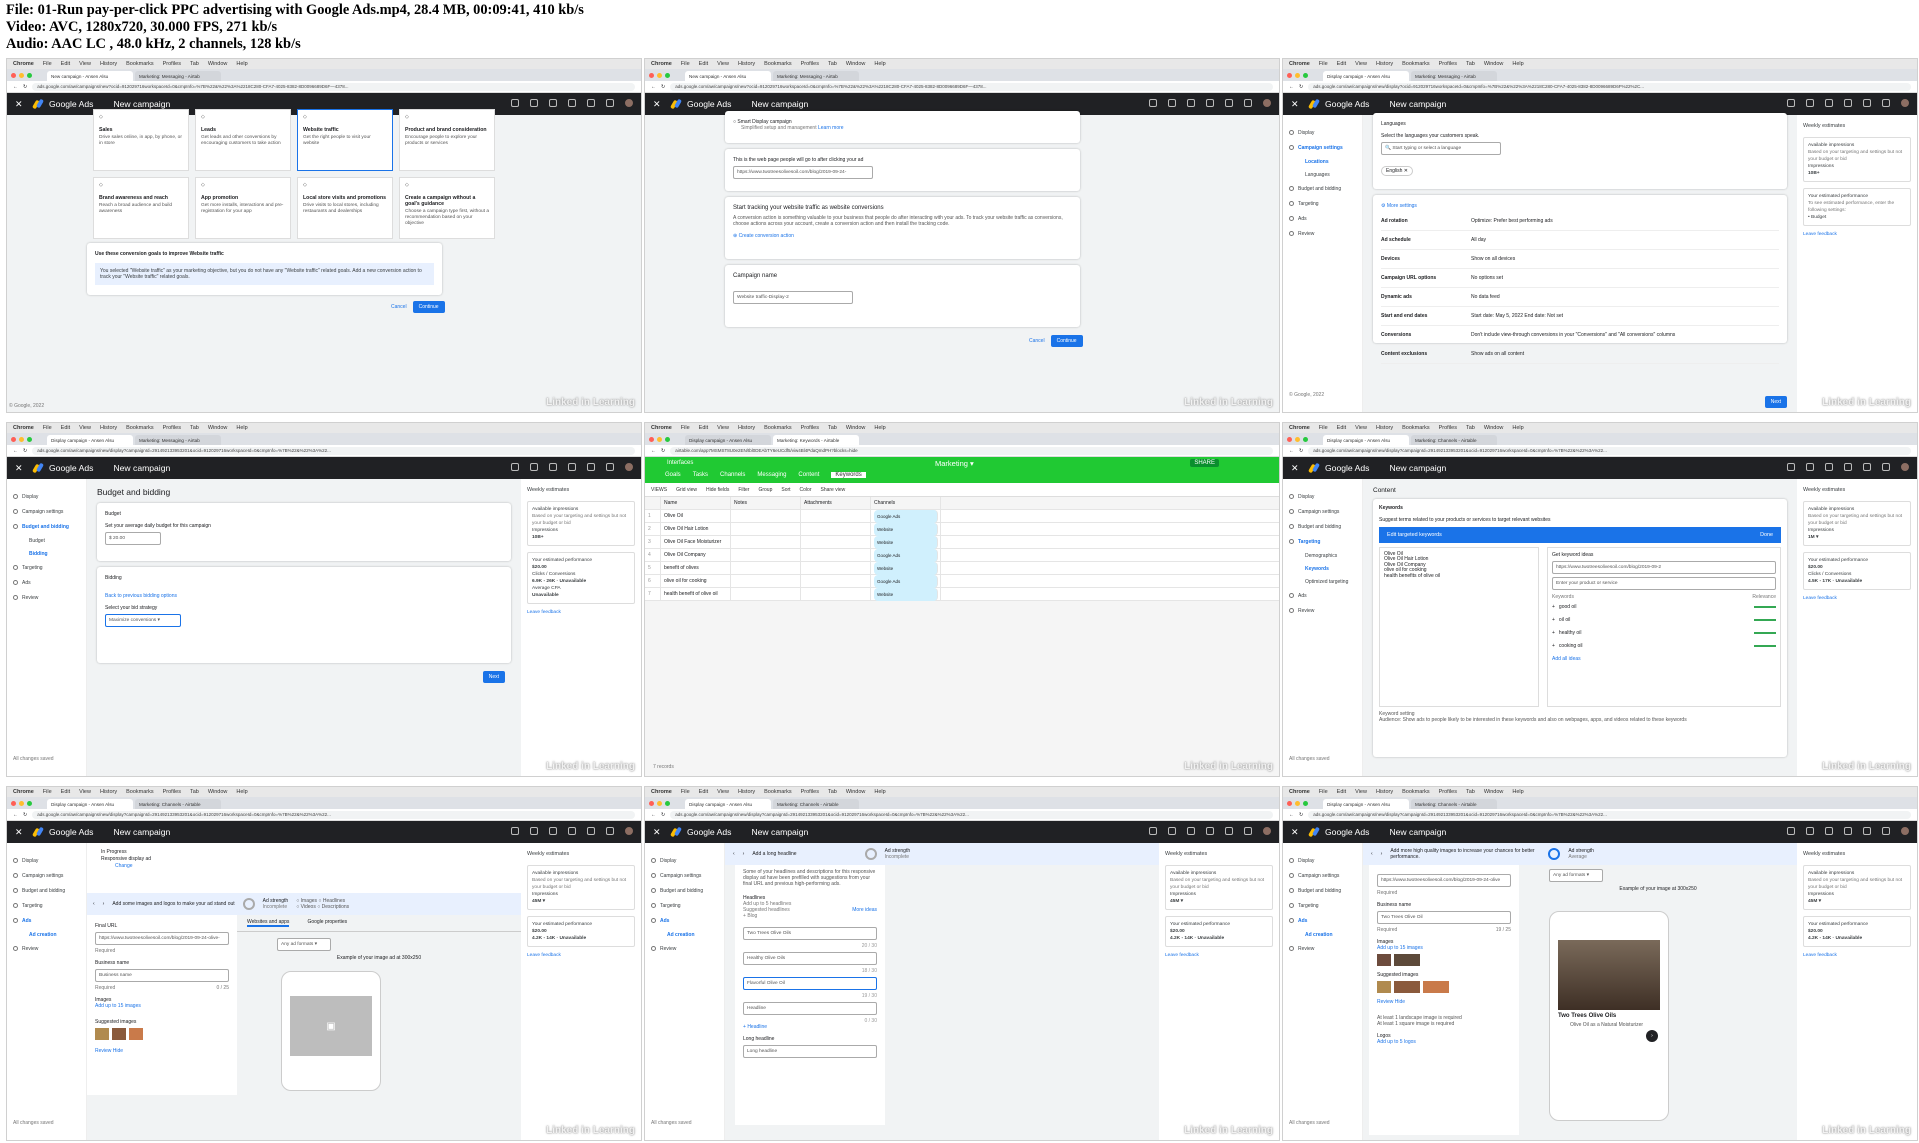  Describe the element at coordinates (717, 490) in the screenshot. I see `toolbar-item: Hide fields` at that location.